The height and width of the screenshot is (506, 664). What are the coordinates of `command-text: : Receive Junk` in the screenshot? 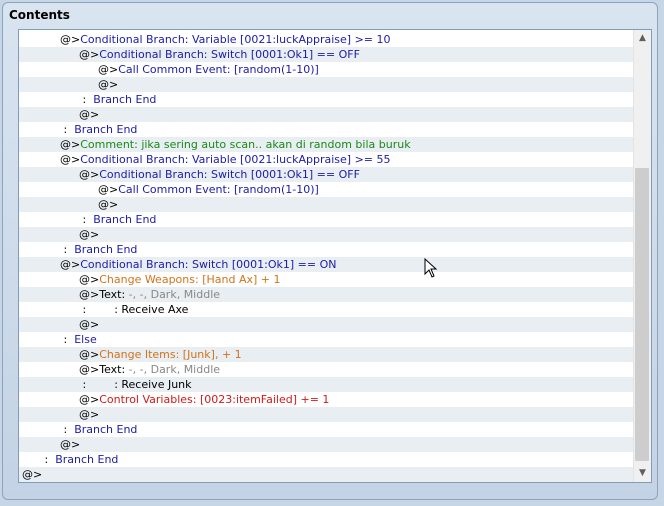 It's located at (153, 384).